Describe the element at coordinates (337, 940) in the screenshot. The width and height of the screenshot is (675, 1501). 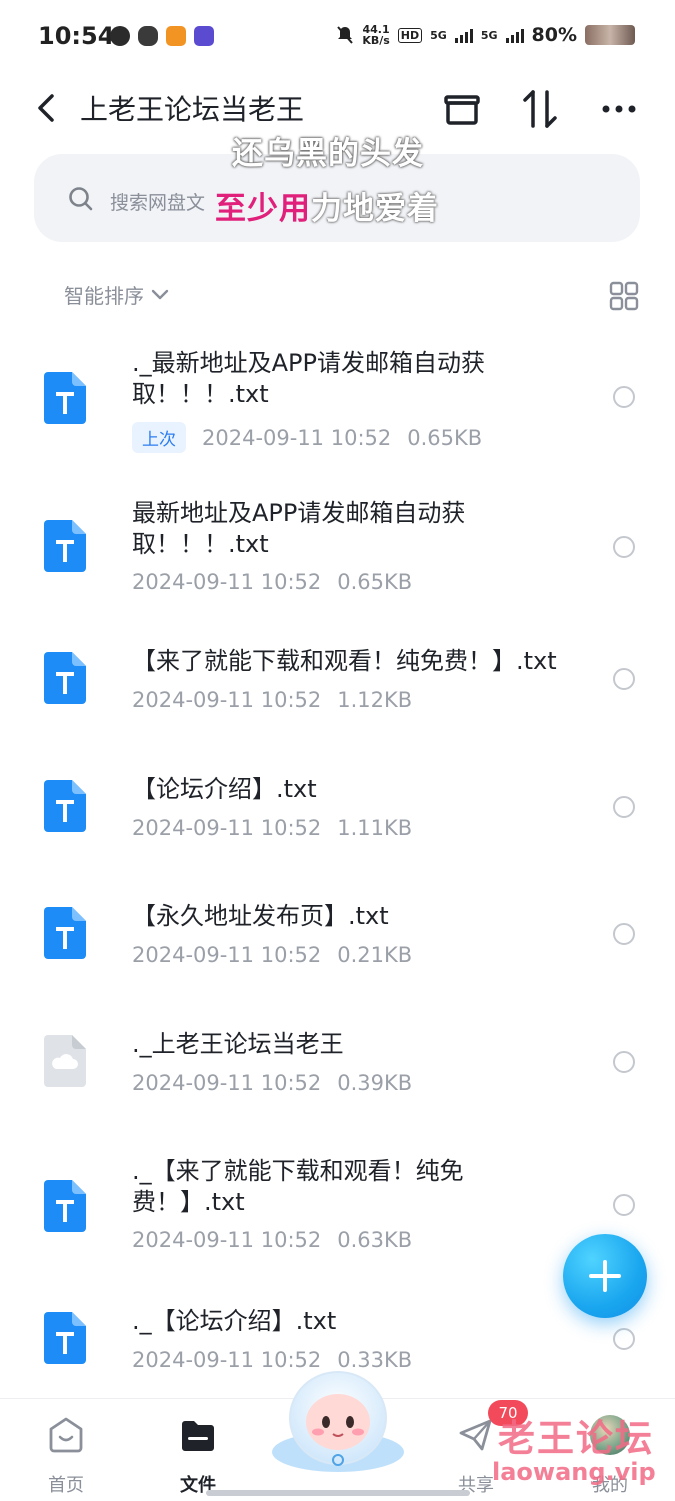
I see `file-row: 【永久地址发布页】.txt 2024-09-11 10:52 0.21KB` at that location.